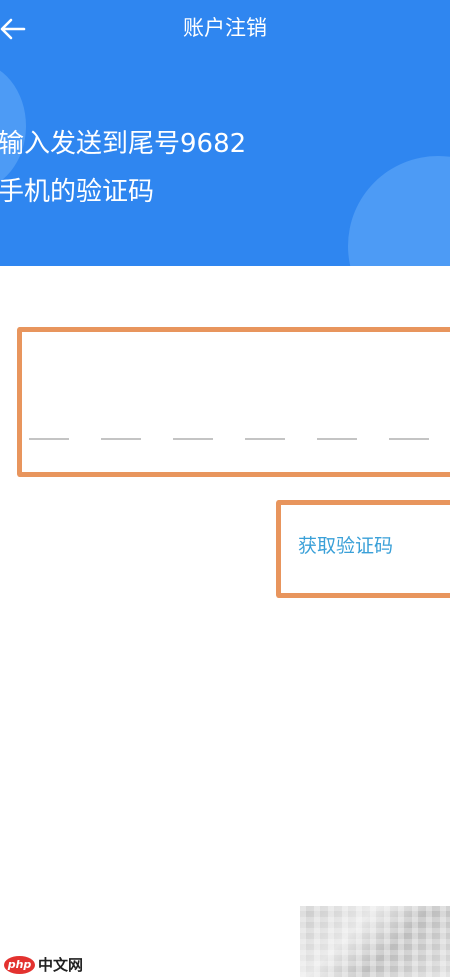  What do you see at coordinates (399, 211) in the screenshot?
I see `decorative-circle-right` at bounding box center [399, 211].